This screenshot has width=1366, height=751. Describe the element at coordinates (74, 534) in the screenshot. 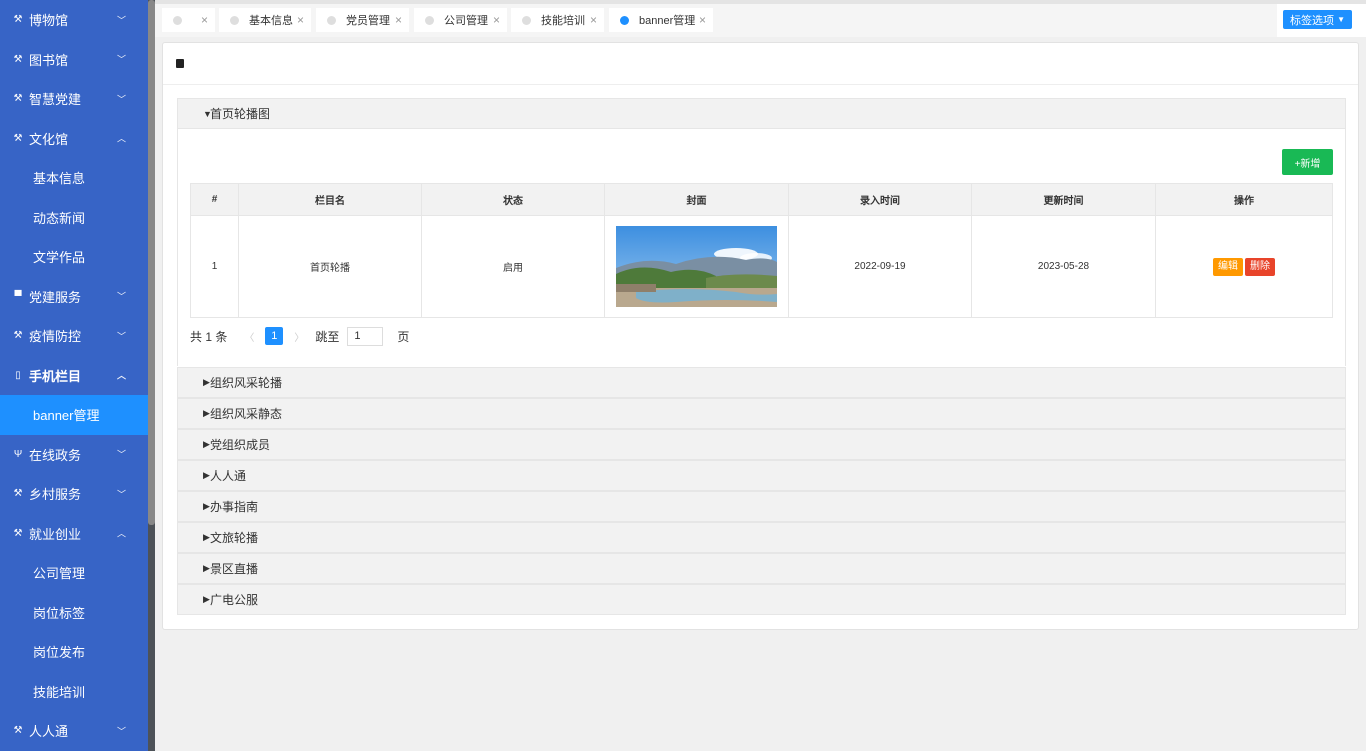

I see `sidebar-item-employment: ⚒ 就业创业 ︿` at that location.